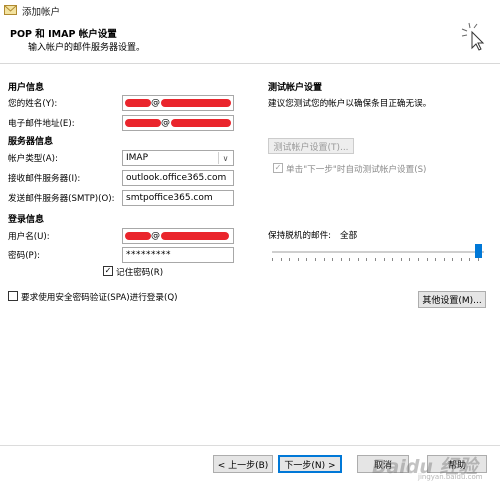  Describe the element at coordinates (33, 104) in the screenshot. I see `name-label: 您的姓名(Y):` at that location.